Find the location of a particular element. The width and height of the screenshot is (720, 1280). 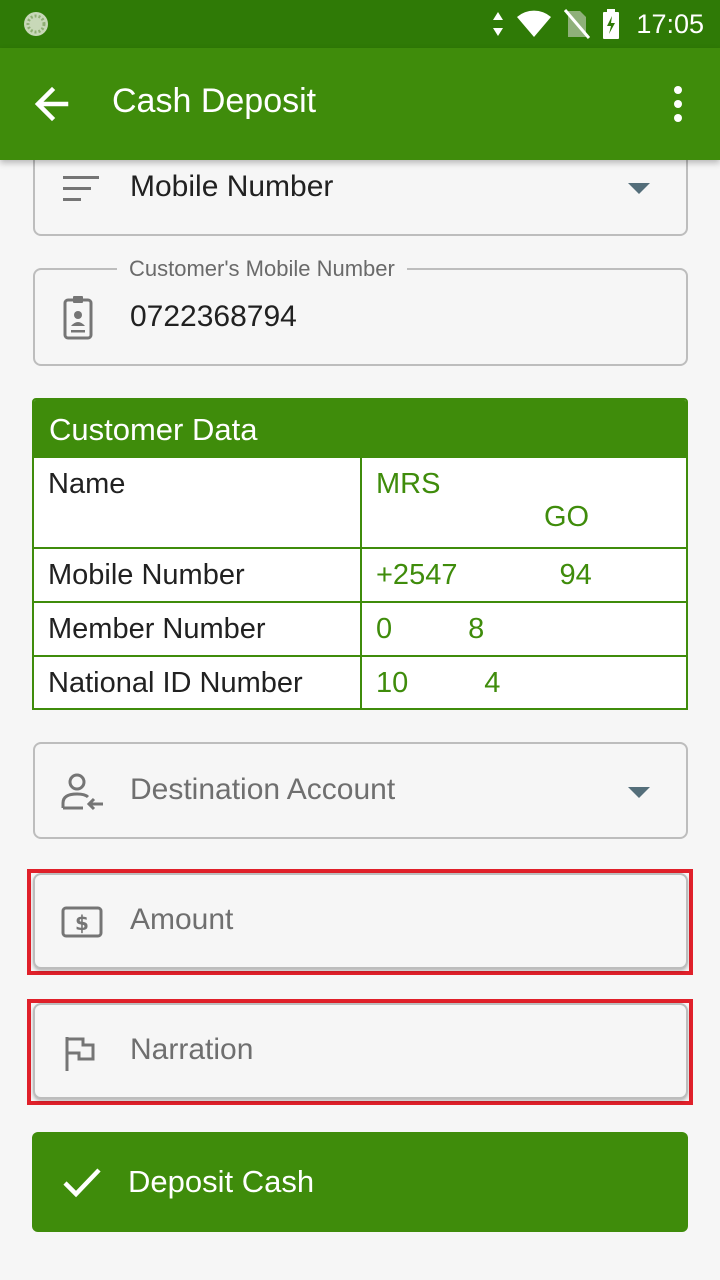

table-row: Member Number 08 is located at coordinates (360, 629).